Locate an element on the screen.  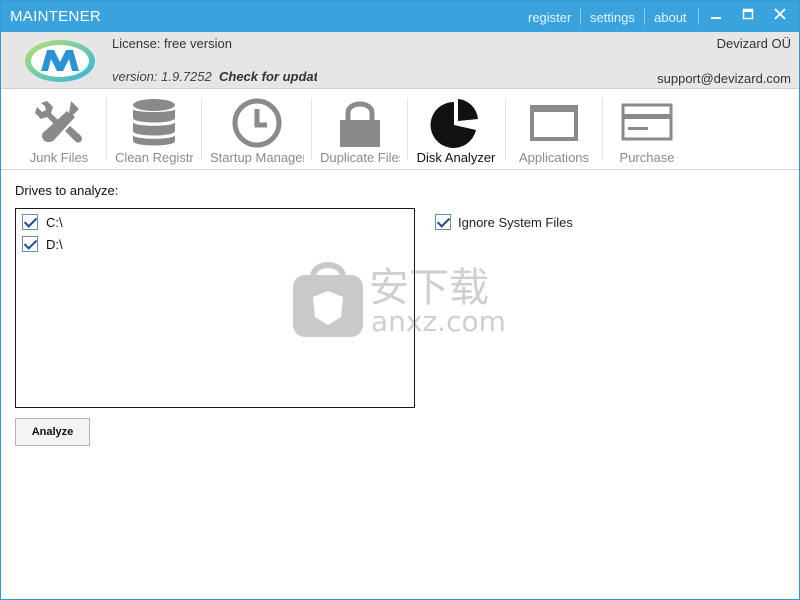
tool-startup-manager: Startup Manager is located at coordinates (257, 129).